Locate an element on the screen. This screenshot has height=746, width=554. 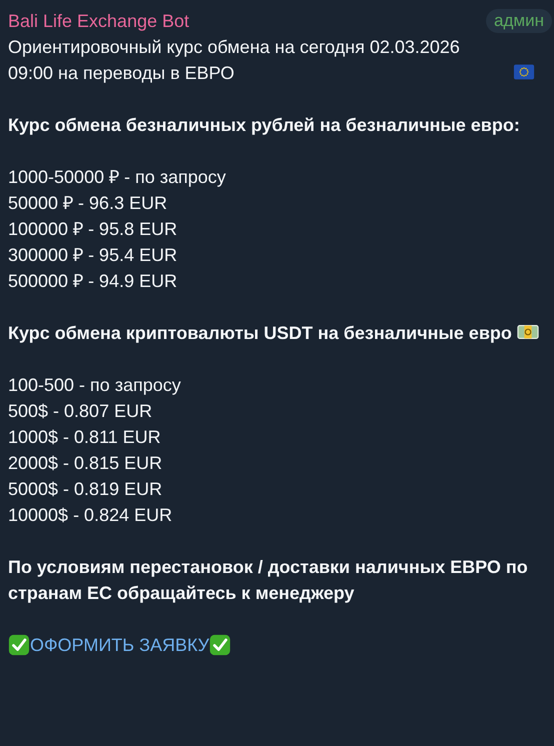
section-heading: По условиям перестановок / доставки наличных ЕВРО по странам ЕС обращайтесь к менеджеру is located at coordinates (268, 580).